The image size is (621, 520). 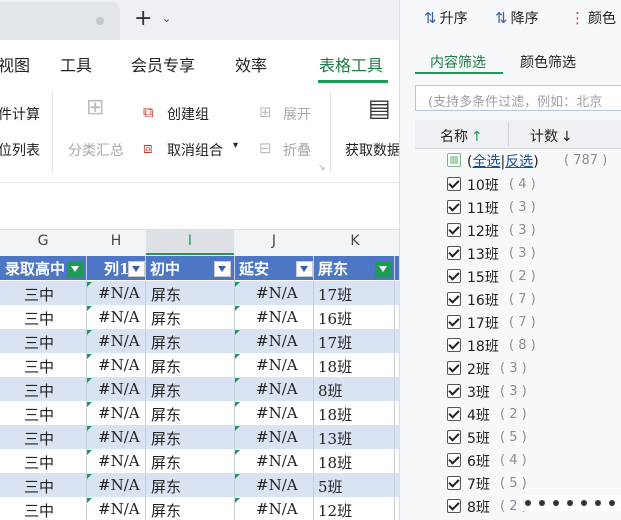 I want to click on item-label: 17班, so click(x=483, y=323).